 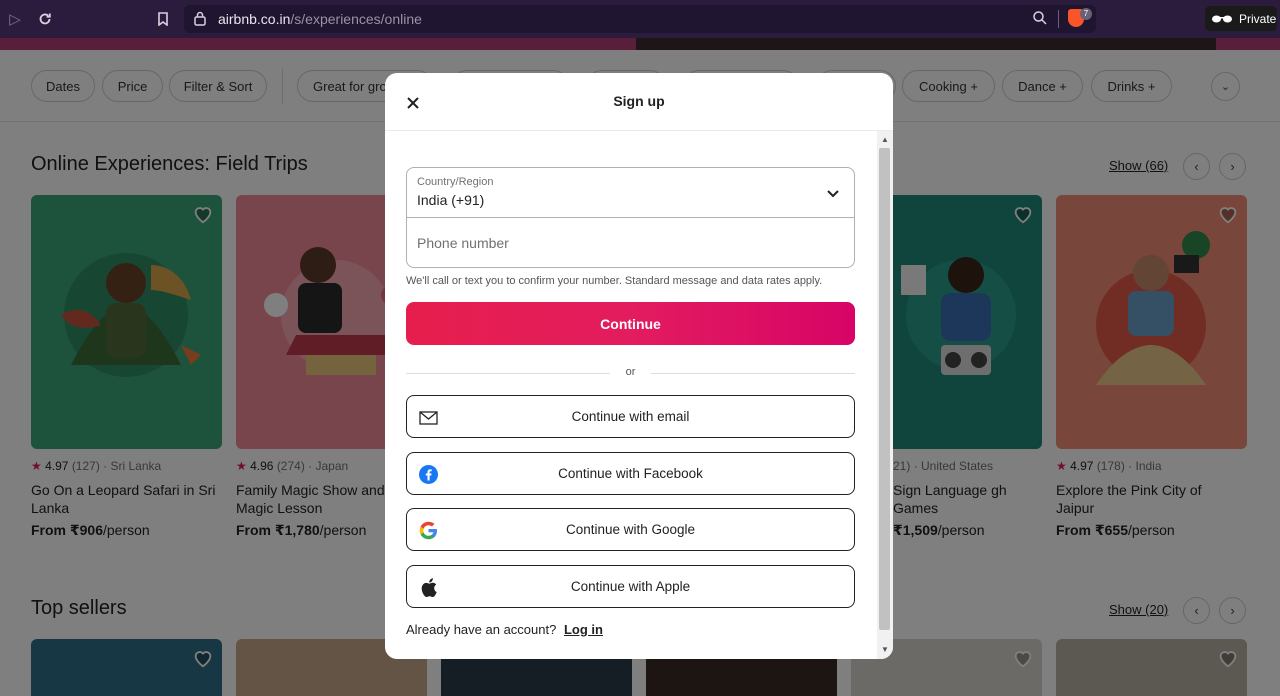 I want to click on lock-icon, so click(x=200, y=21).